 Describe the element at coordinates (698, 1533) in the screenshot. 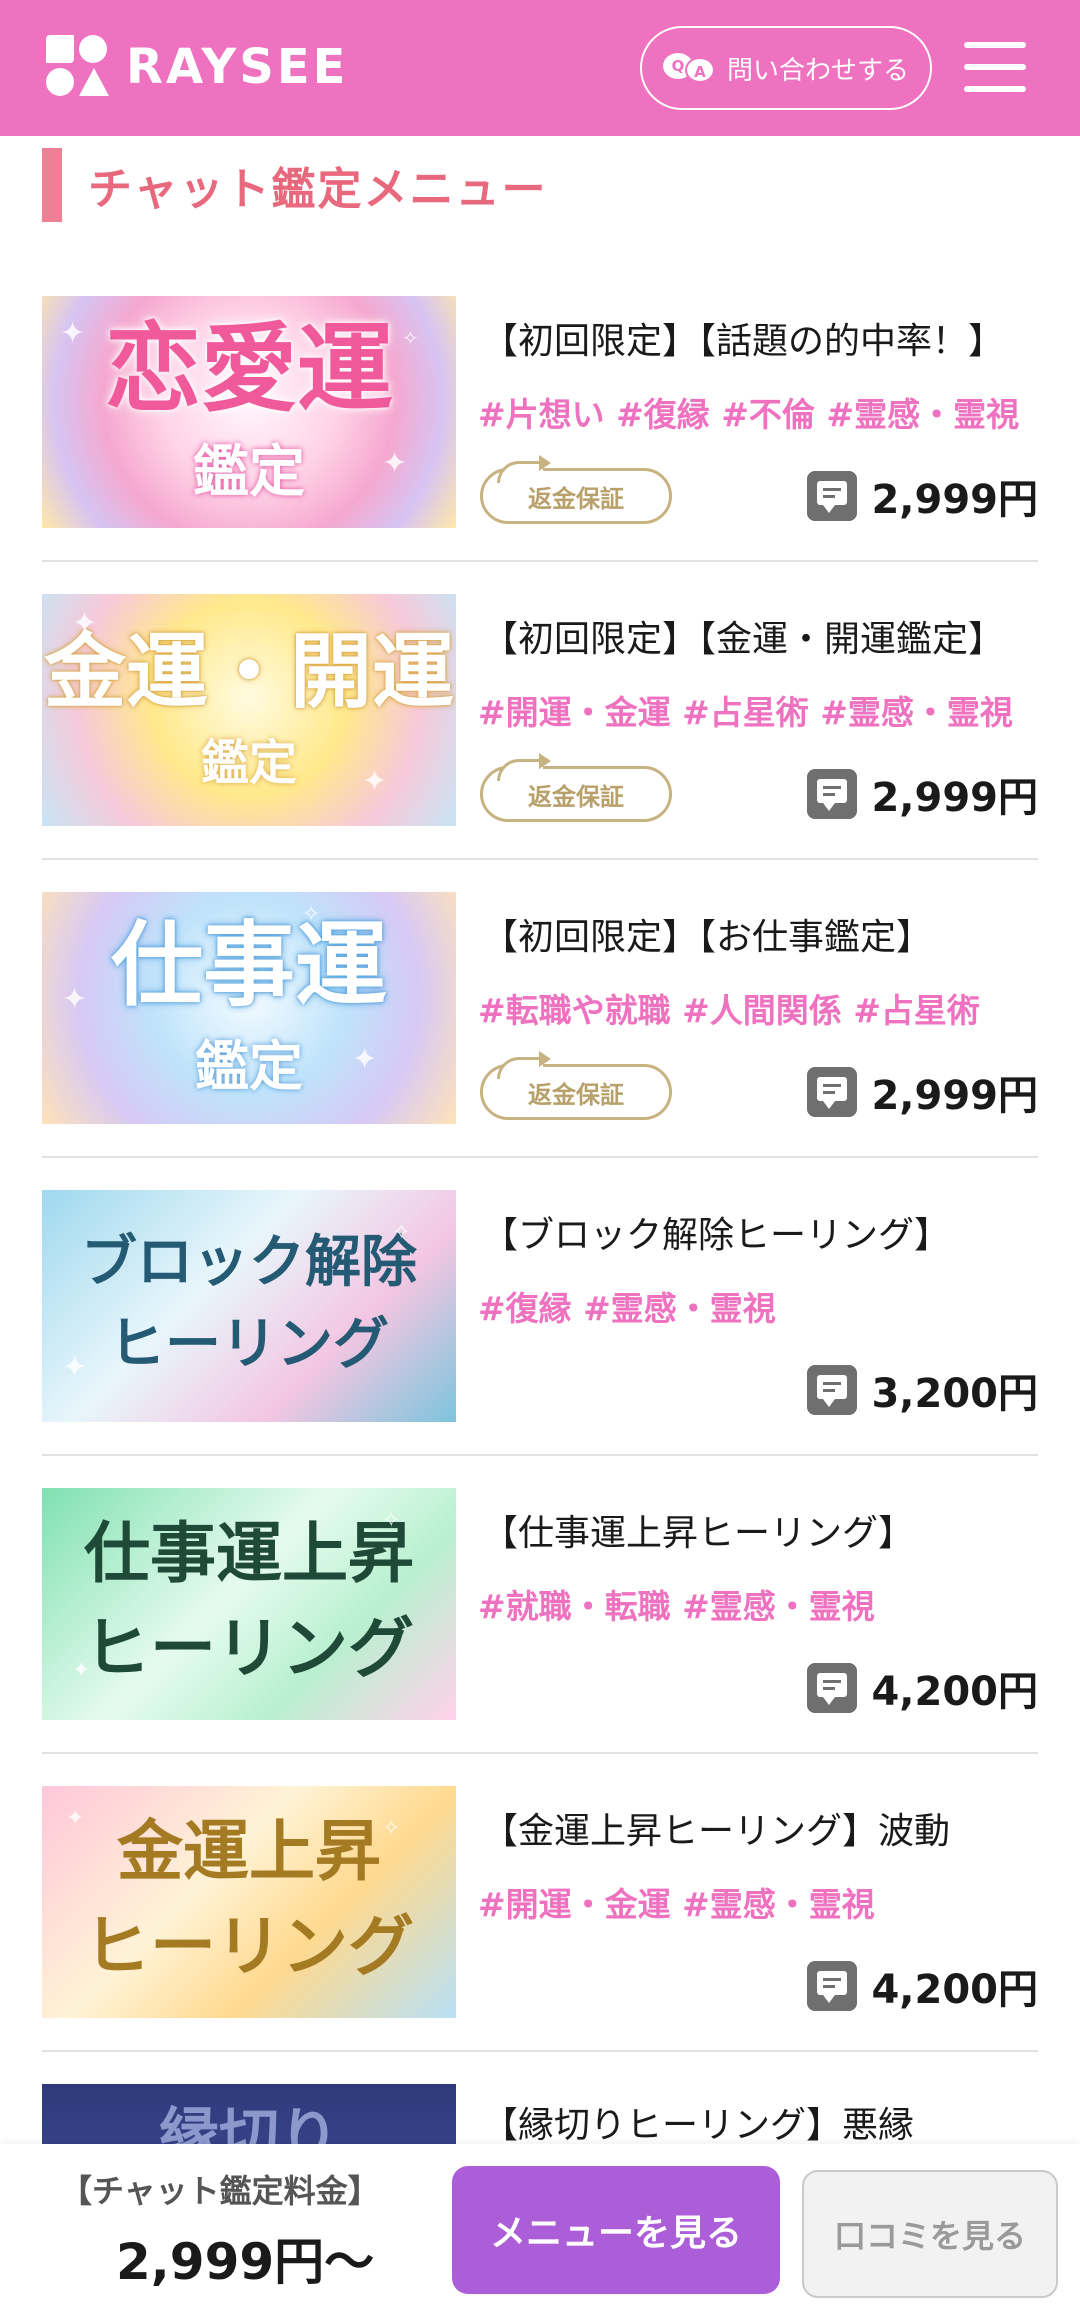

I see `item-title: 【仕事運上昇ヒーリング】` at that location.